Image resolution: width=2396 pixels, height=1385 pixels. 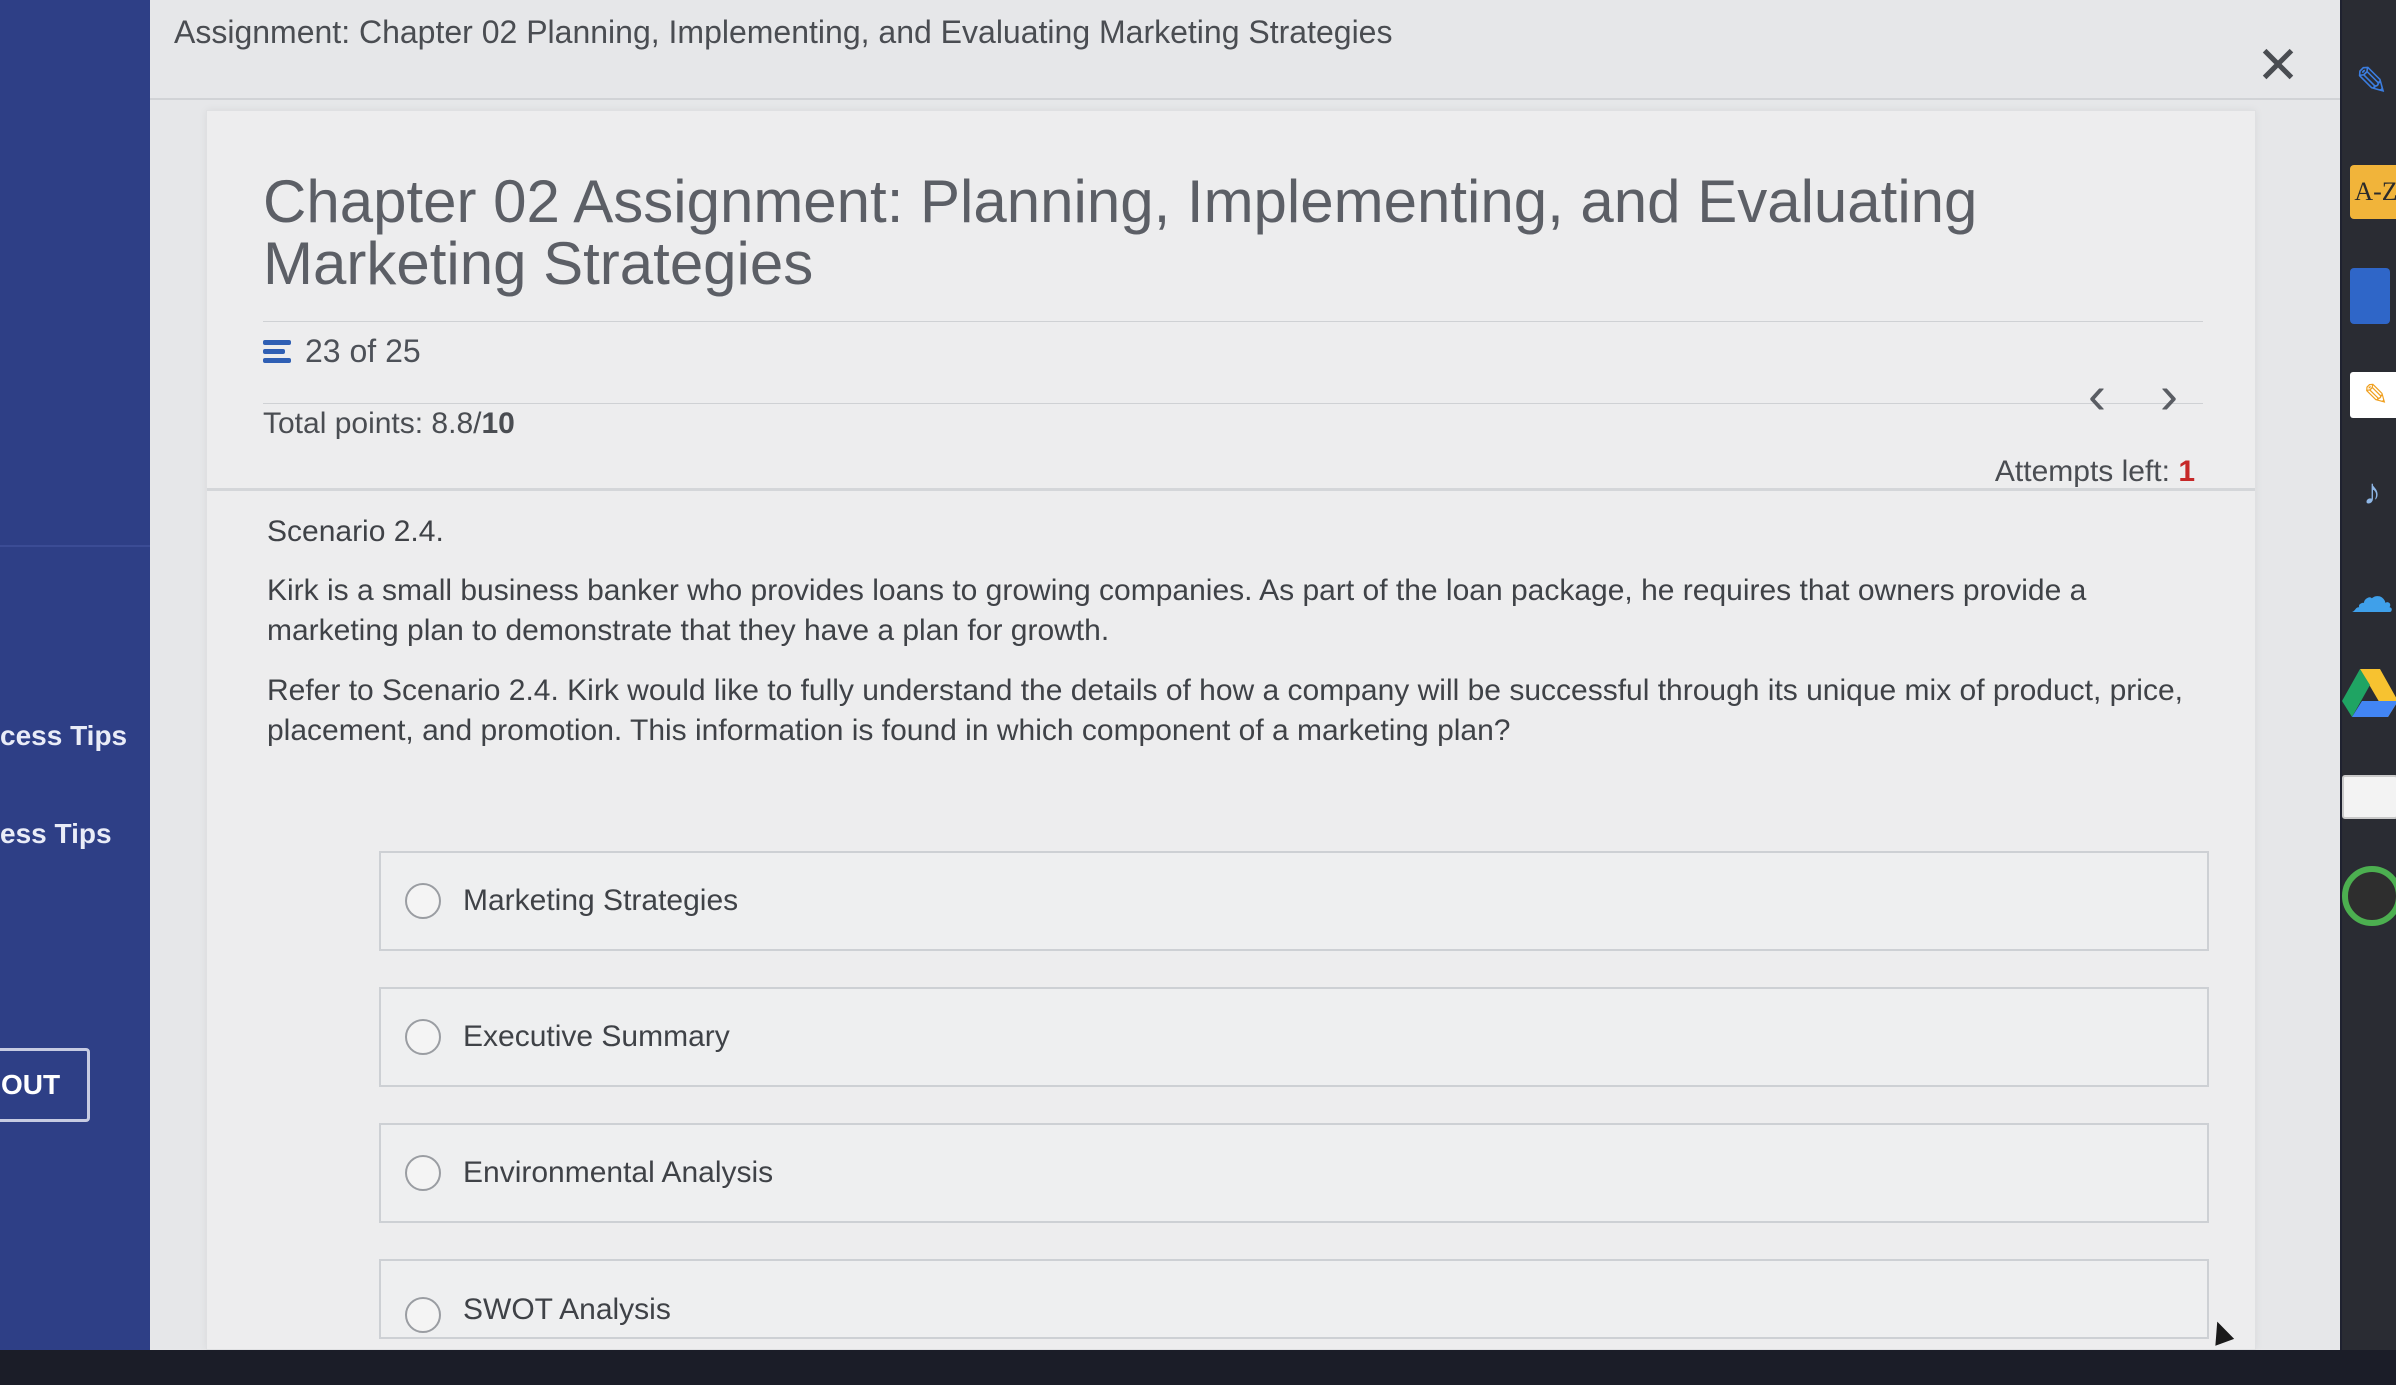 I want to click on chevron-left-icon: ‹, so click(x=2097, y=396).